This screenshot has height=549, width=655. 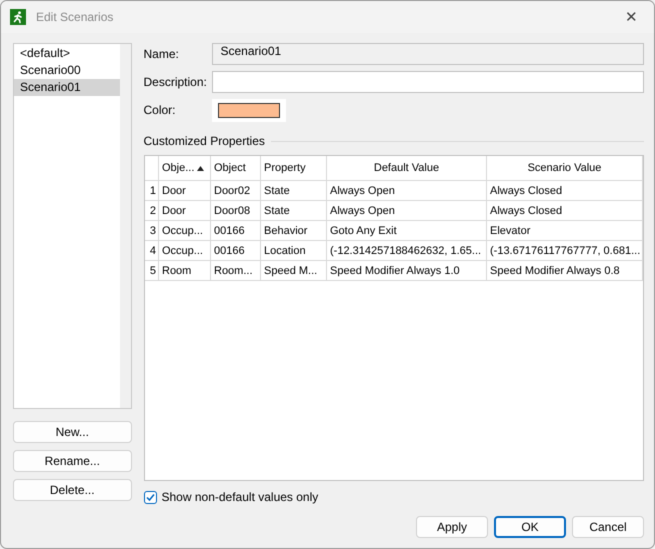 I want to click on row-number: 4, so click(x=151, y=250).